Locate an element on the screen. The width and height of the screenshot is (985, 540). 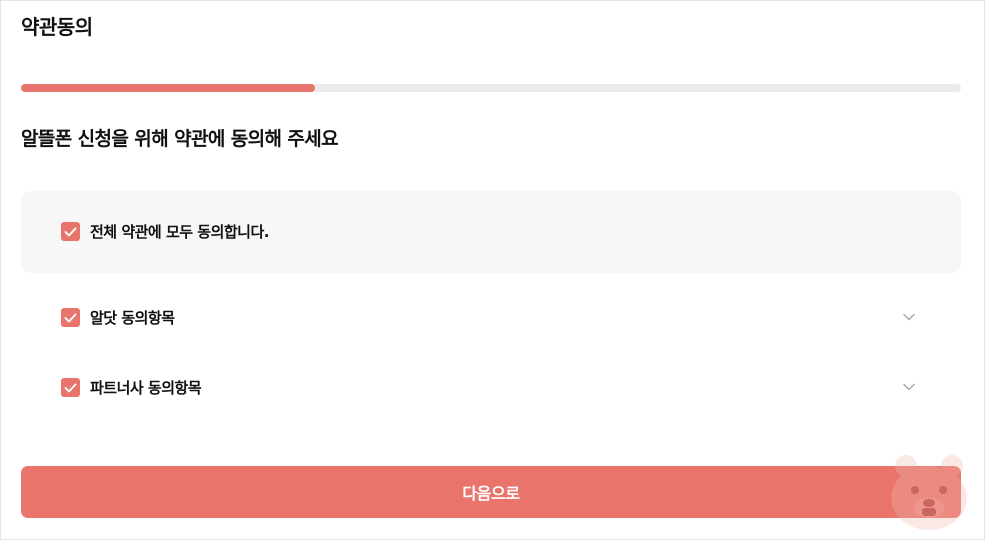
agreement-row-aldot: 알닷 동의항목 is located at coordinates (118, 317).